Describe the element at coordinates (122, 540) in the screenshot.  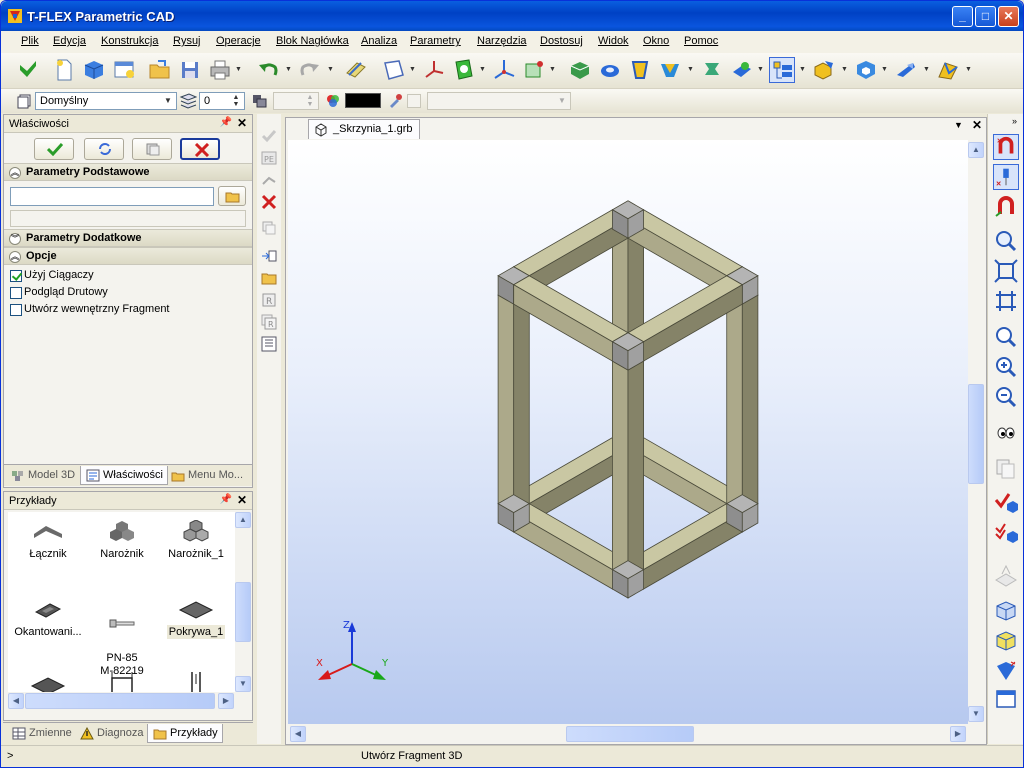
I see `example-item: Narożnik` at that location.